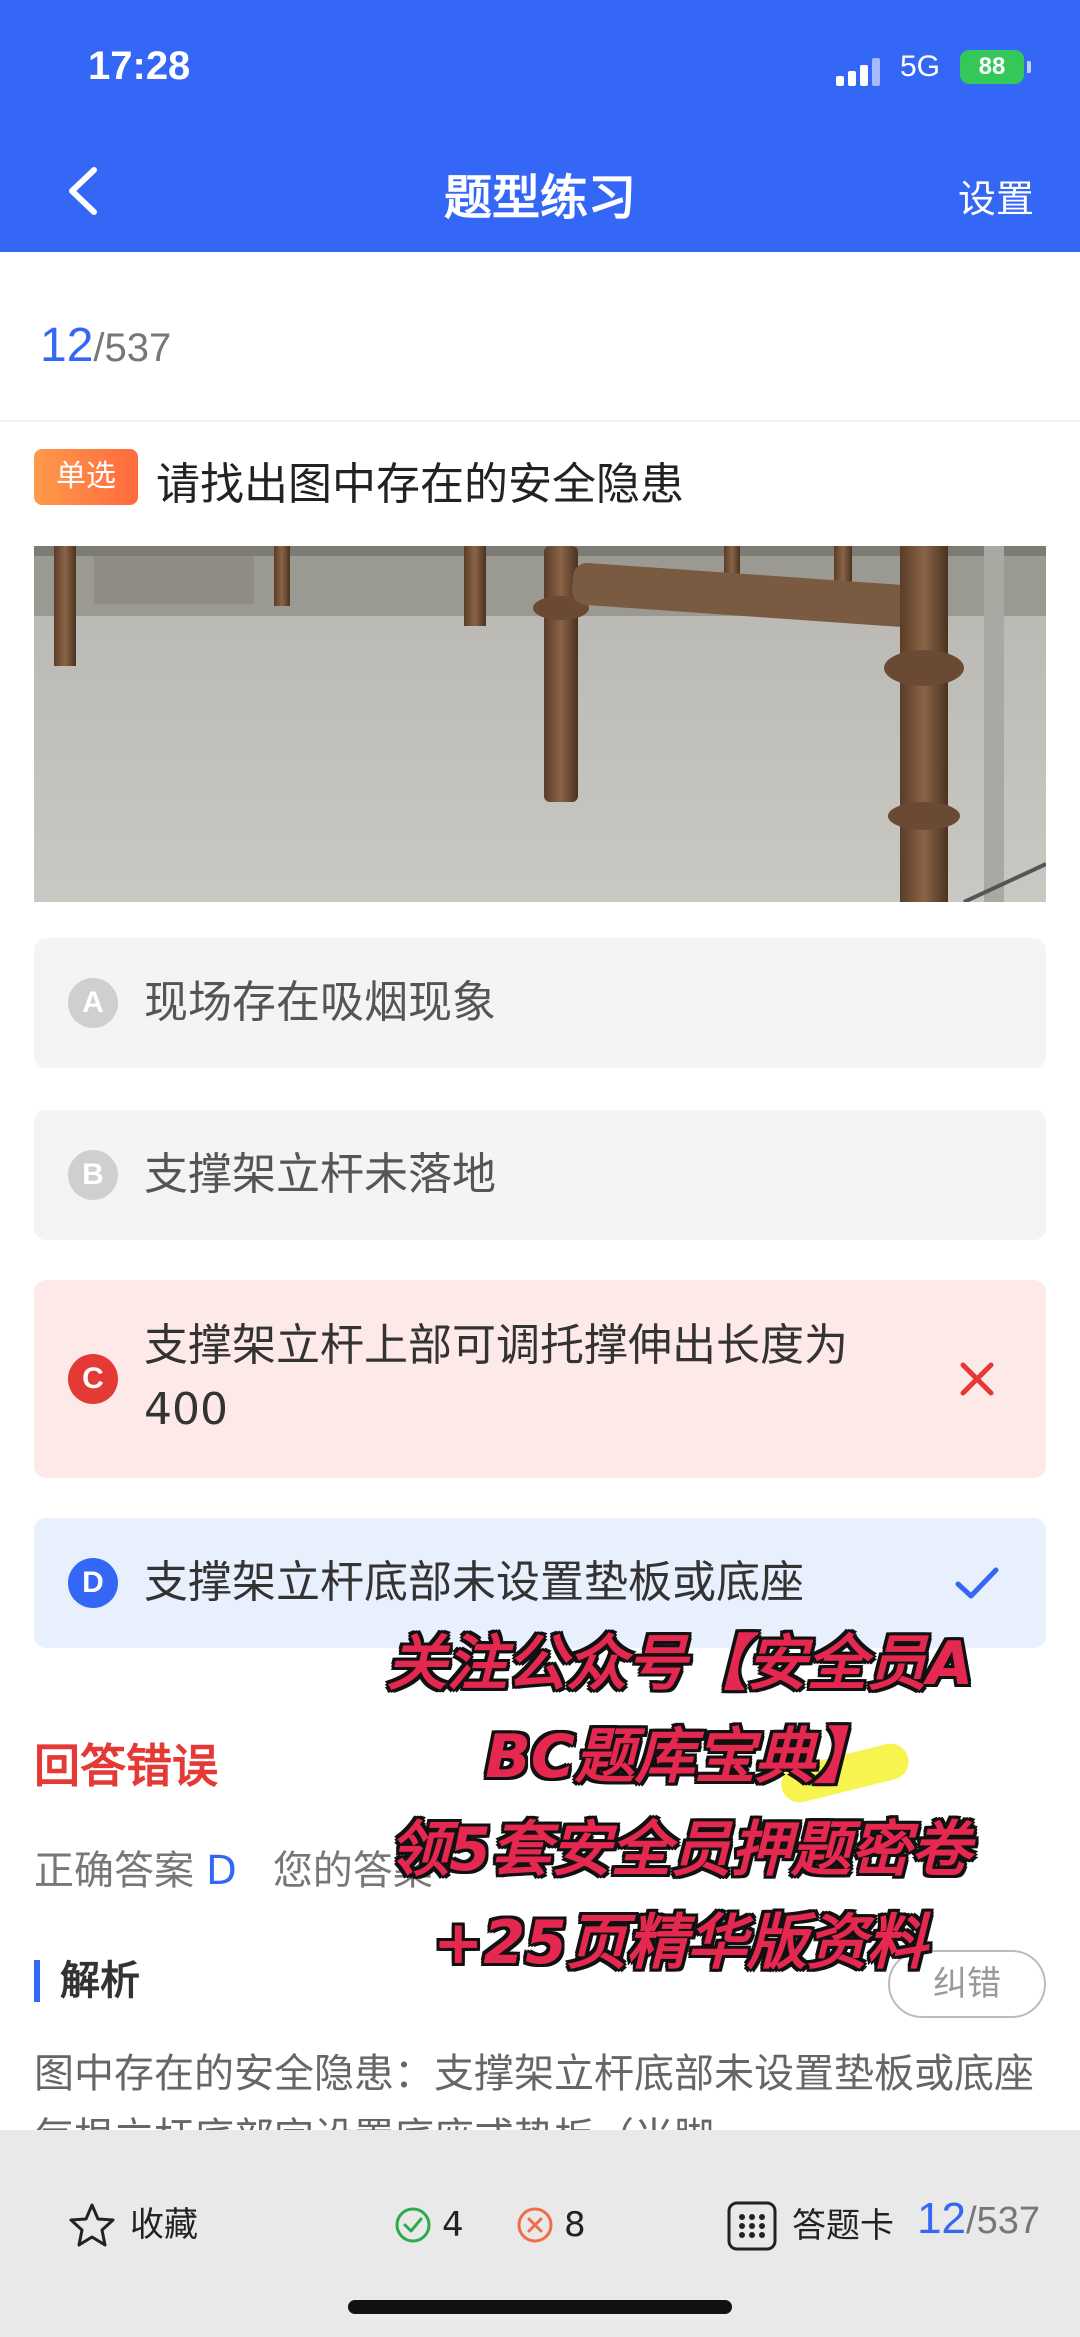 This screenshot has height=2337, width=1080. Describe the element at coordinates (977, 1379) in the screenshot. I see `cross-icon` at that location.